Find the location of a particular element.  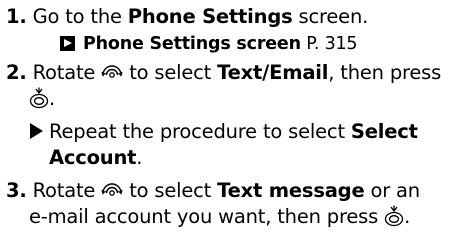

substep-text: Repeat the procedure to select is located at coordinates (200, 131).